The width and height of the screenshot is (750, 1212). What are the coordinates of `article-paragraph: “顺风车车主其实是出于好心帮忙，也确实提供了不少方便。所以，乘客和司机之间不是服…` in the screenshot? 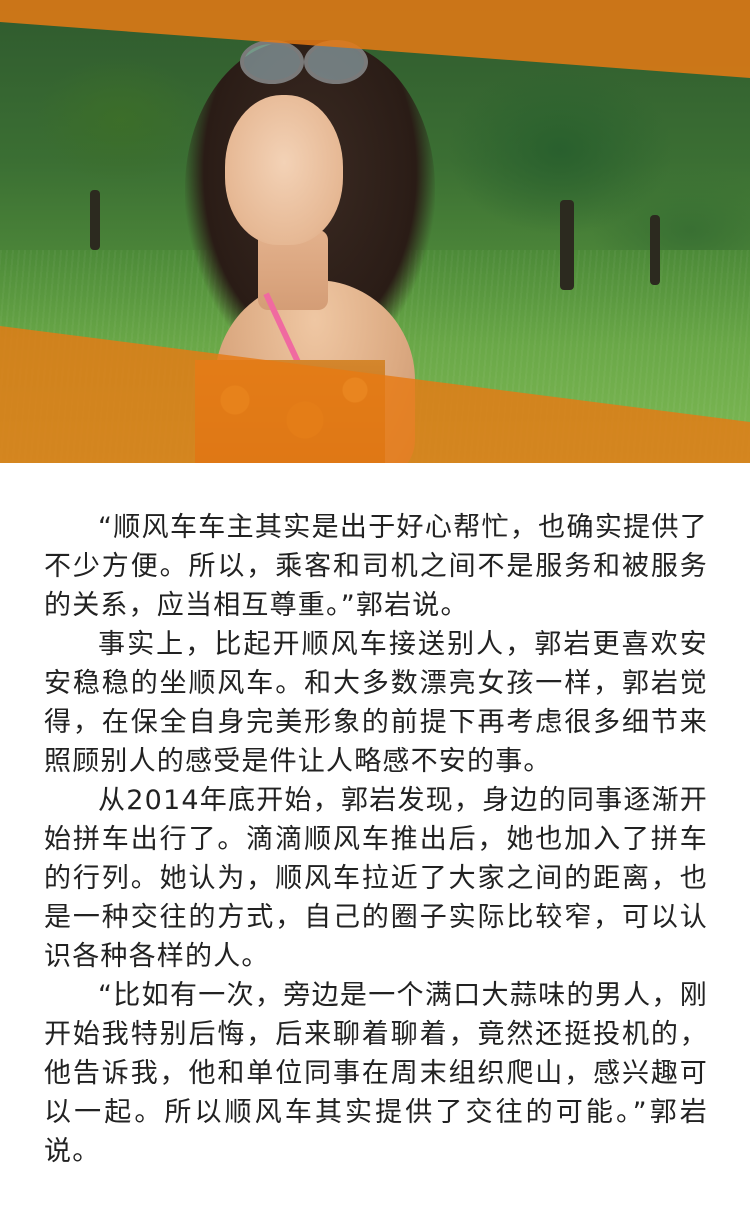 It's located at (376, 566).